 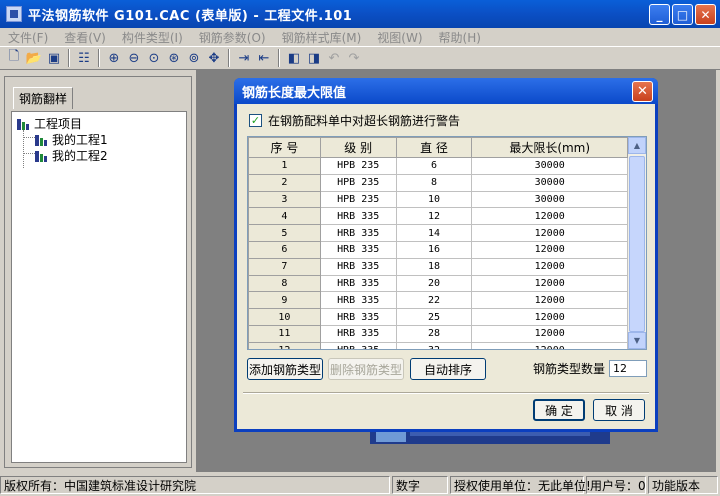 I want to click on table-row: 9 HRB 335 22 12000, so click(x=438, y=300).